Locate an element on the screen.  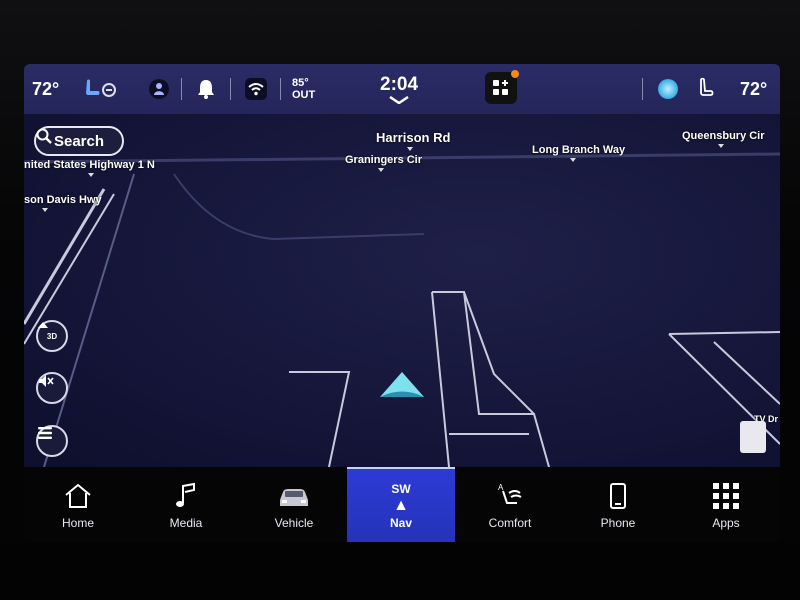
nav-navigation-label: Nav is located at coordinates (400, 522).